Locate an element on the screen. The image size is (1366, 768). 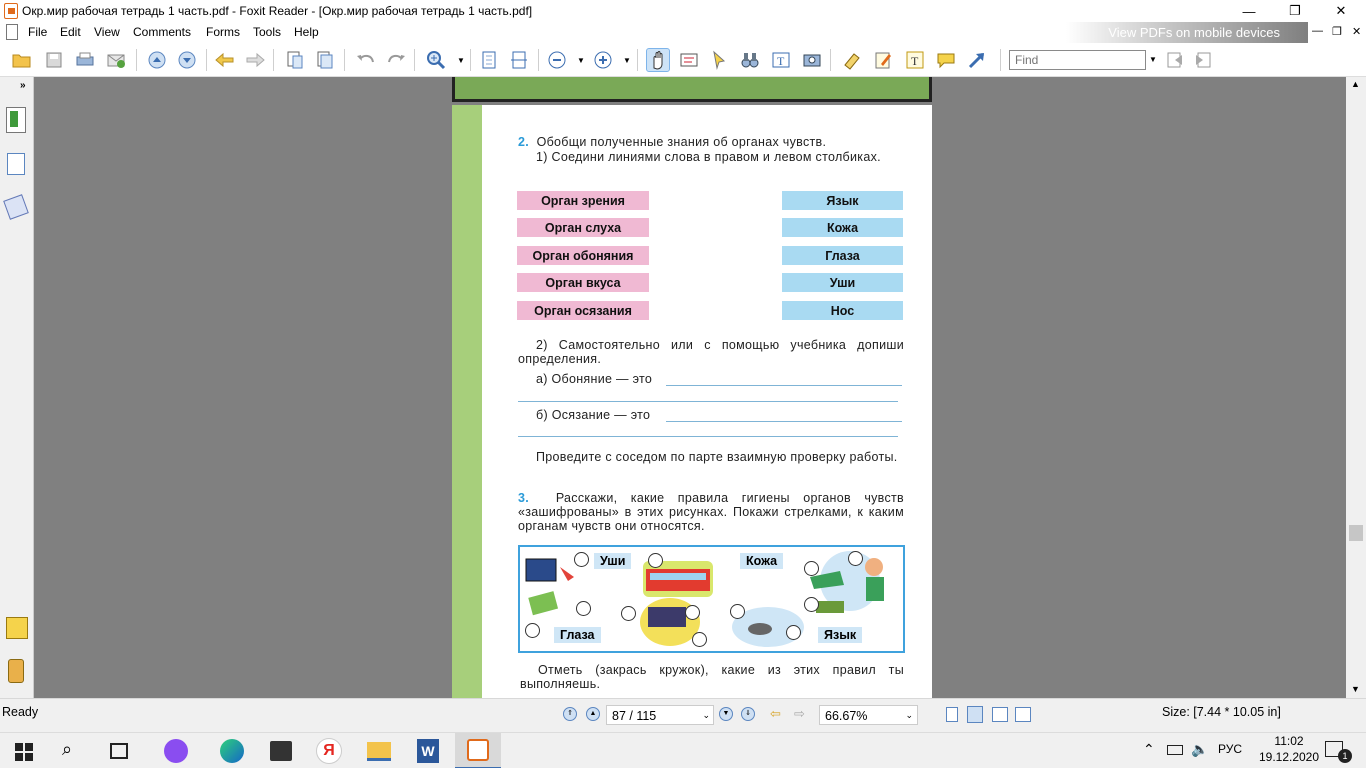
pages-icon is located at coordinates (16, 164).